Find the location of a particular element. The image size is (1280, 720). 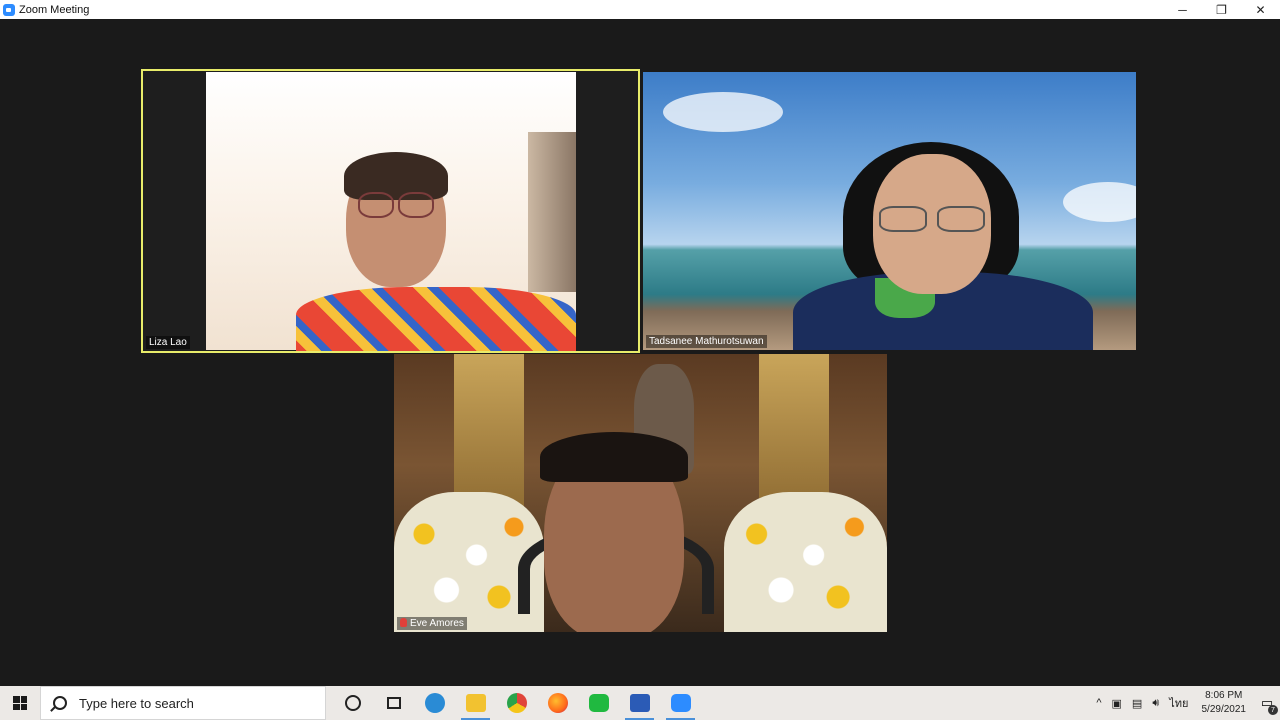

search-icon is located at coordinates (60, 703).